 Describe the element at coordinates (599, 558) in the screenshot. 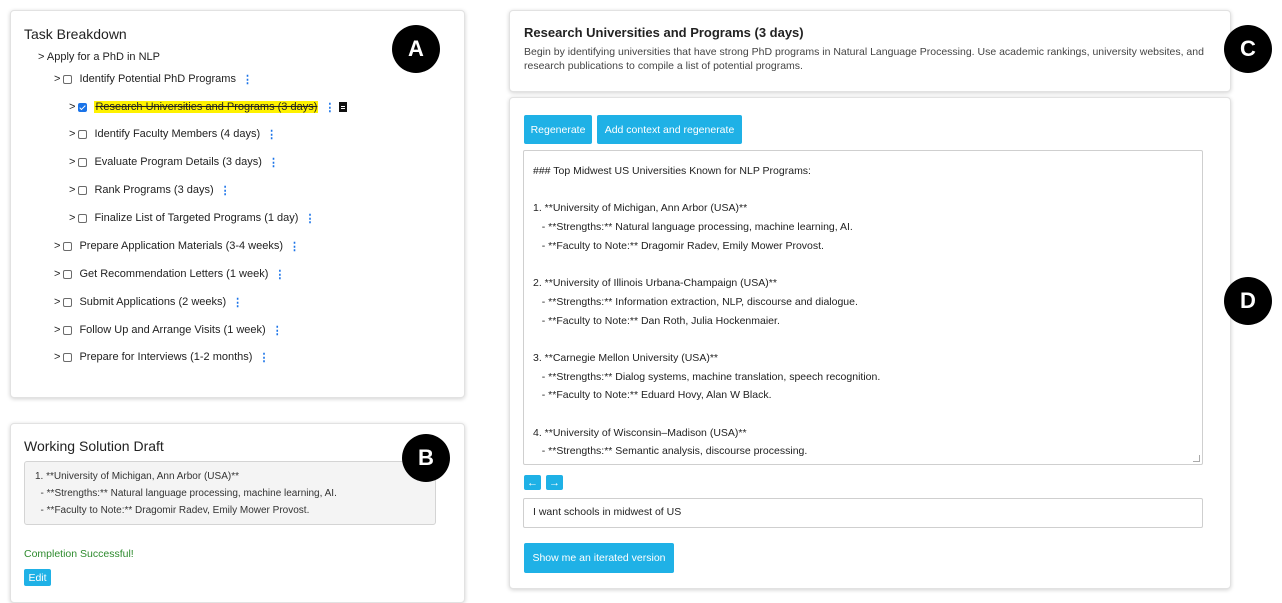

I see `show-iterated-version-button: Show me an iterated version` at that location.